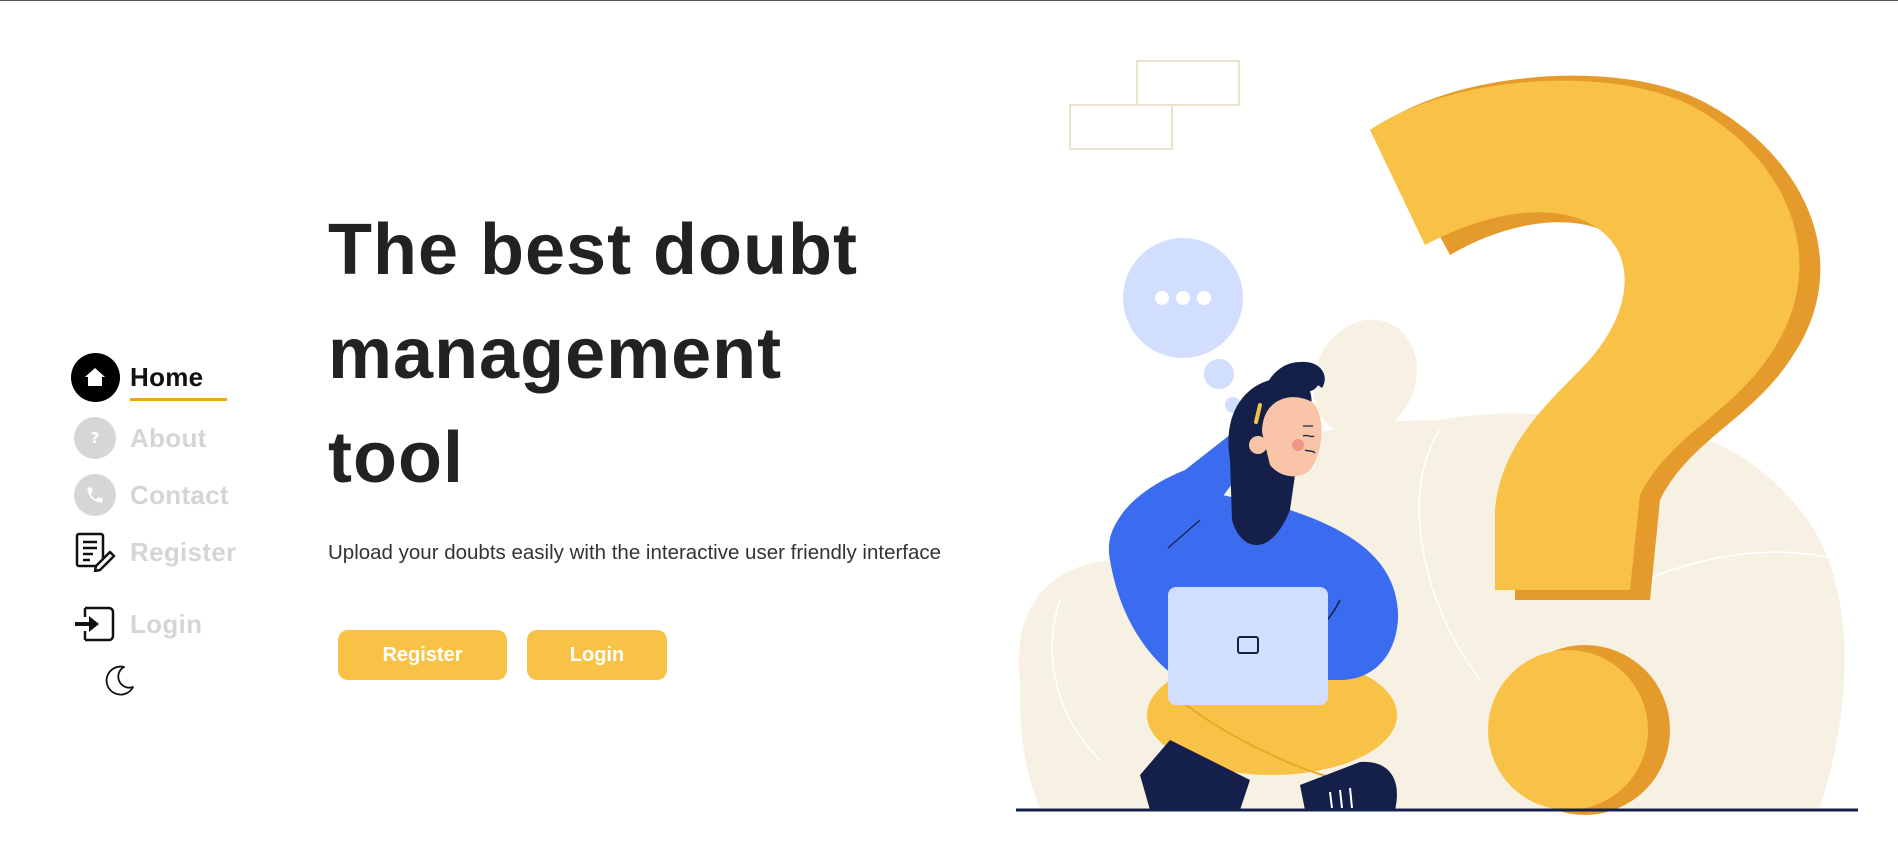 The image size is (1898, 867). I want to click on sidebar-item-label: Contact, so click(179, 494).